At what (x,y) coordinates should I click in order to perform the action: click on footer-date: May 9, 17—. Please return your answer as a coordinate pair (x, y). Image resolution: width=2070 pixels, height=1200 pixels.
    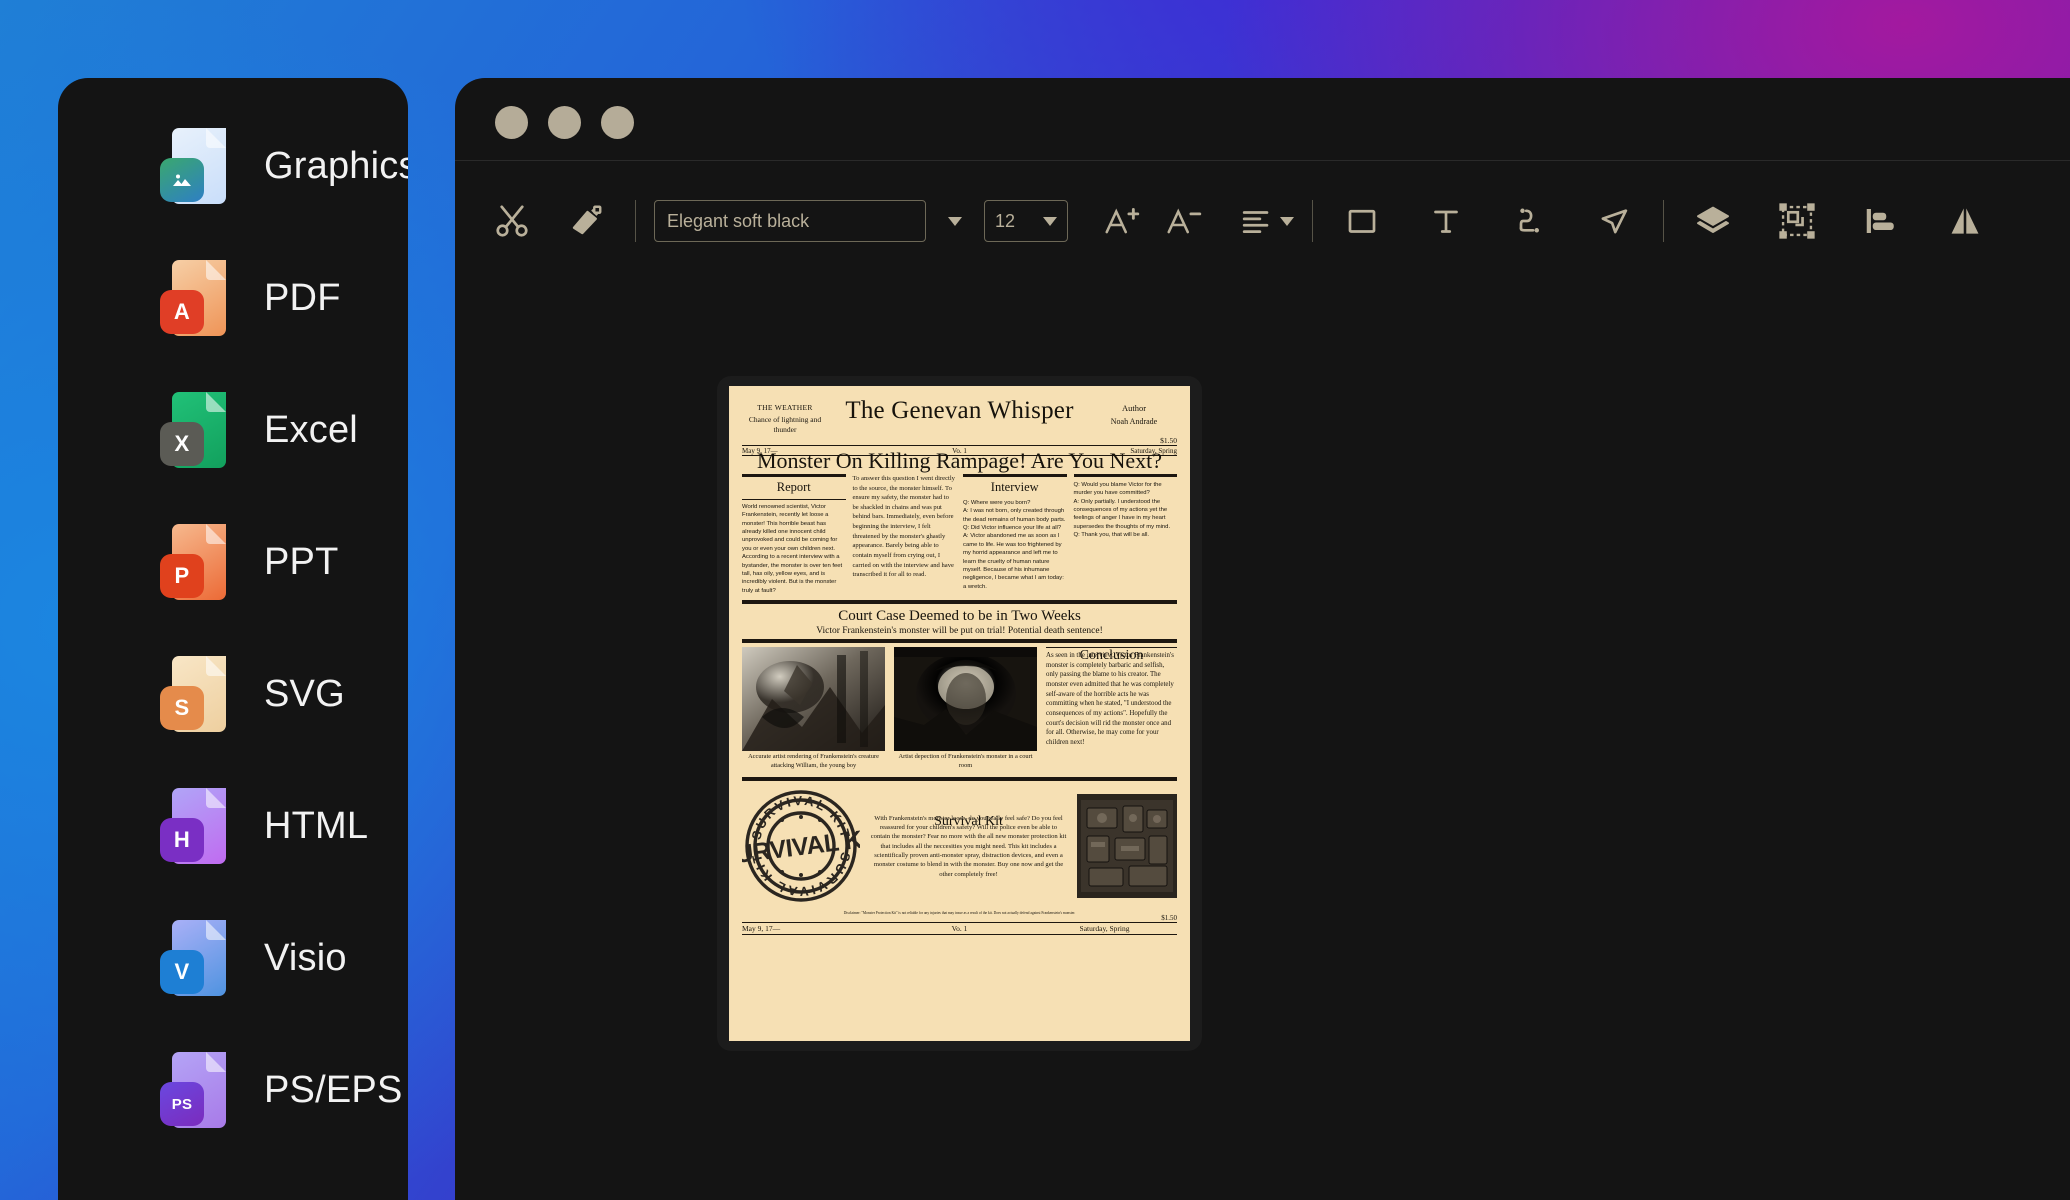
    Looking at the image, I should click on (761, 929).